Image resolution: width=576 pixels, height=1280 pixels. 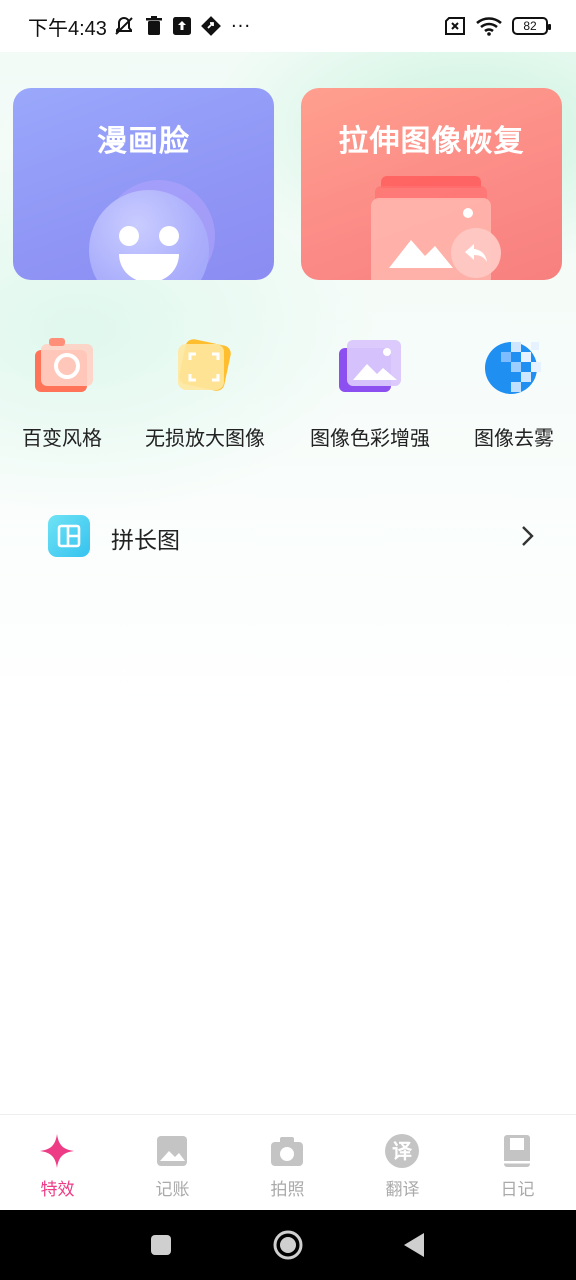 I want to click on wifi-icon, so click(x=489, y=26).